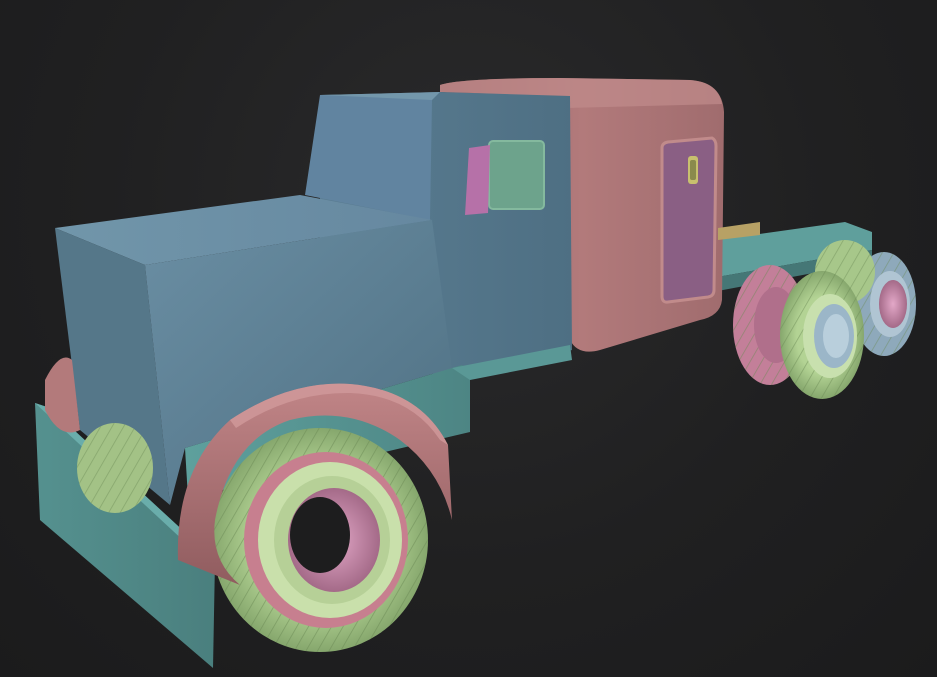  What do you see at coordinates (516, 175) in the screenshot?
I see `cab-window` at bounding box center [516, 175].